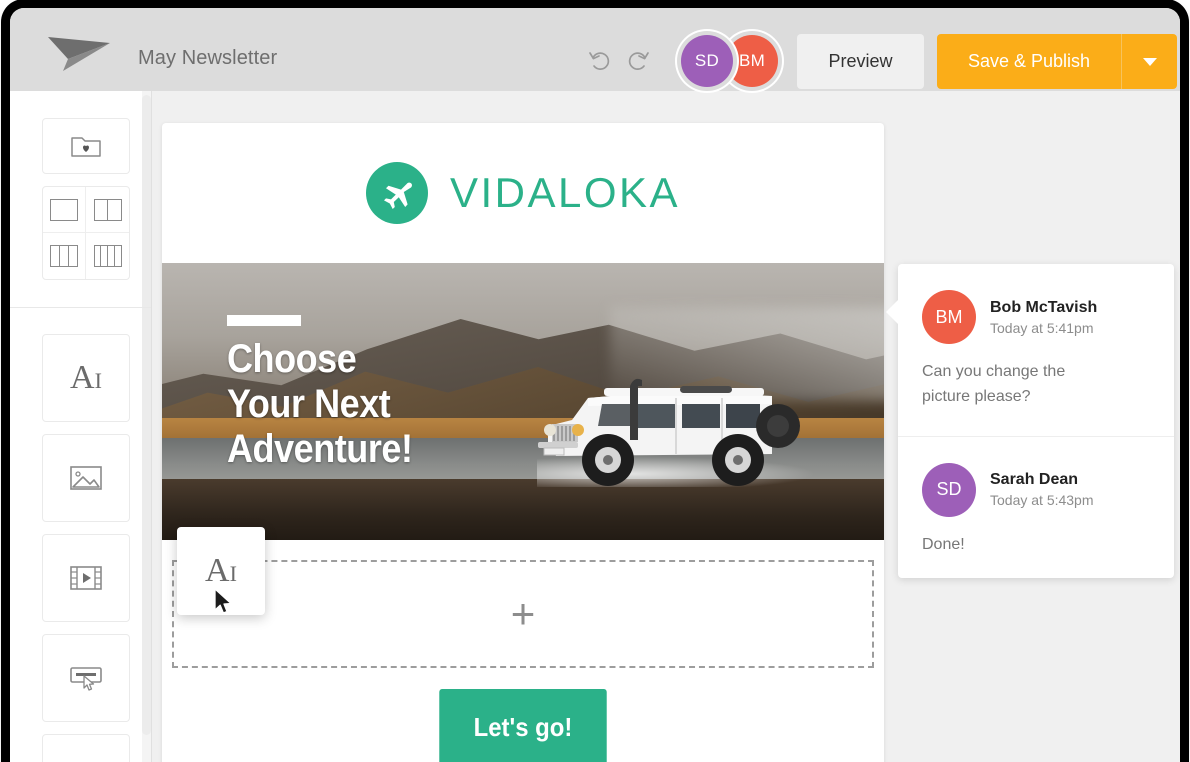 This screenshot has height=762, width=1190. I want to click on empty-content-drop-zone: +, so click(523, 614).